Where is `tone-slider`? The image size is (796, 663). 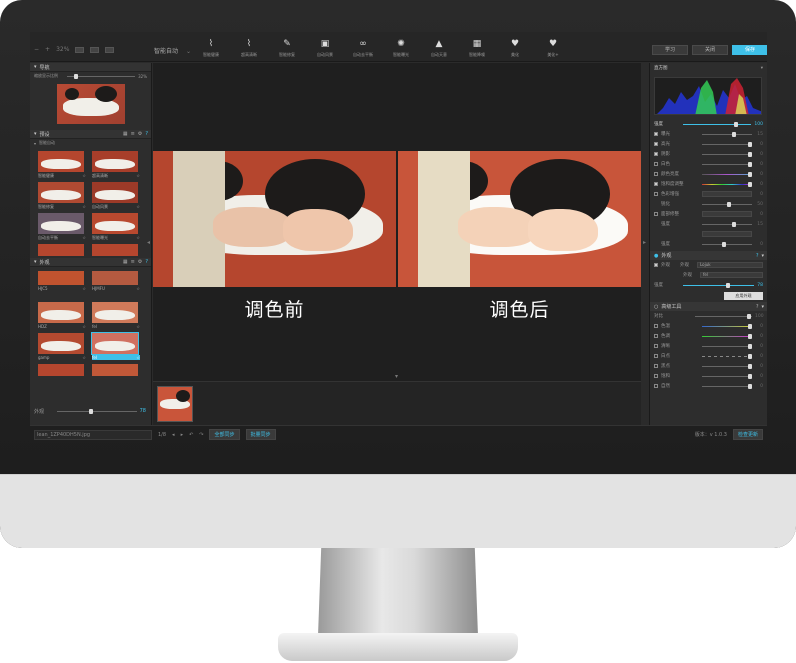
tone-slider is located at coordinates (717, 124).